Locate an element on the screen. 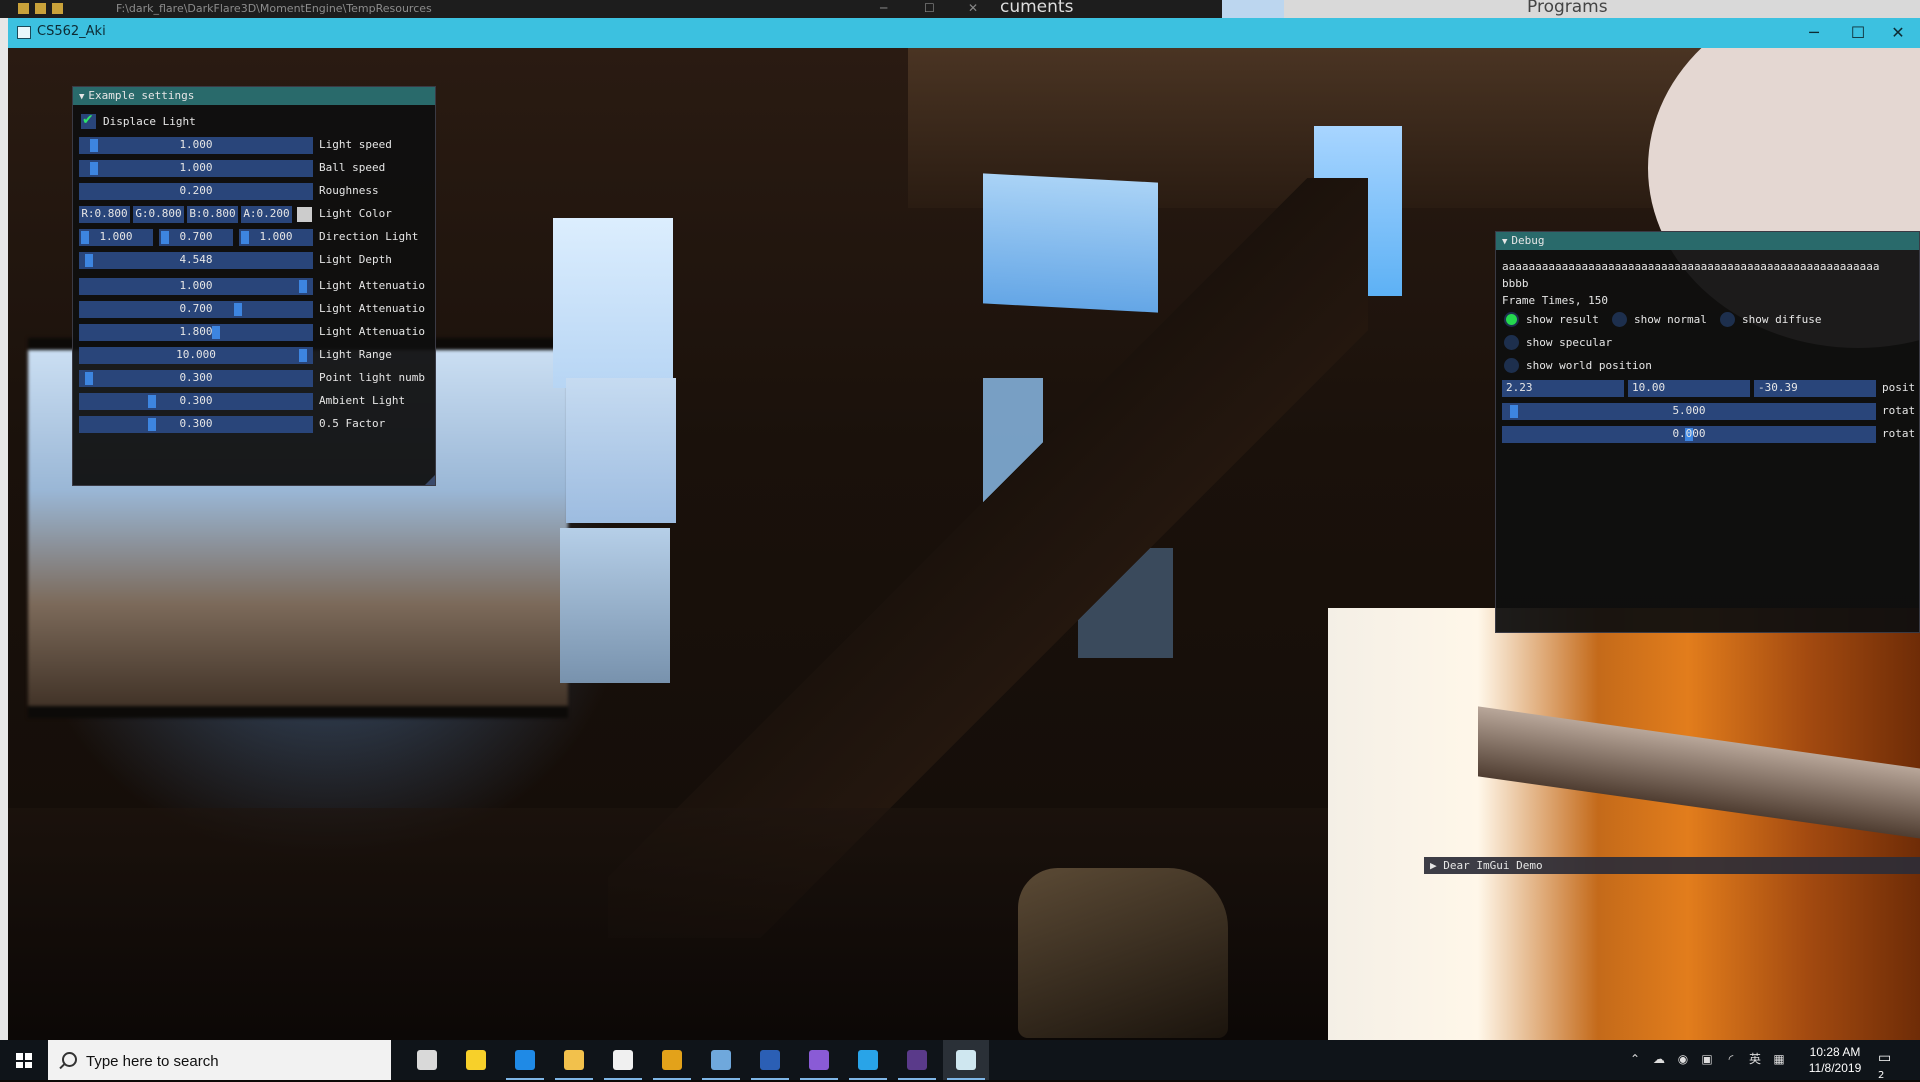  folder-icon is located at coordinates (40, 8).